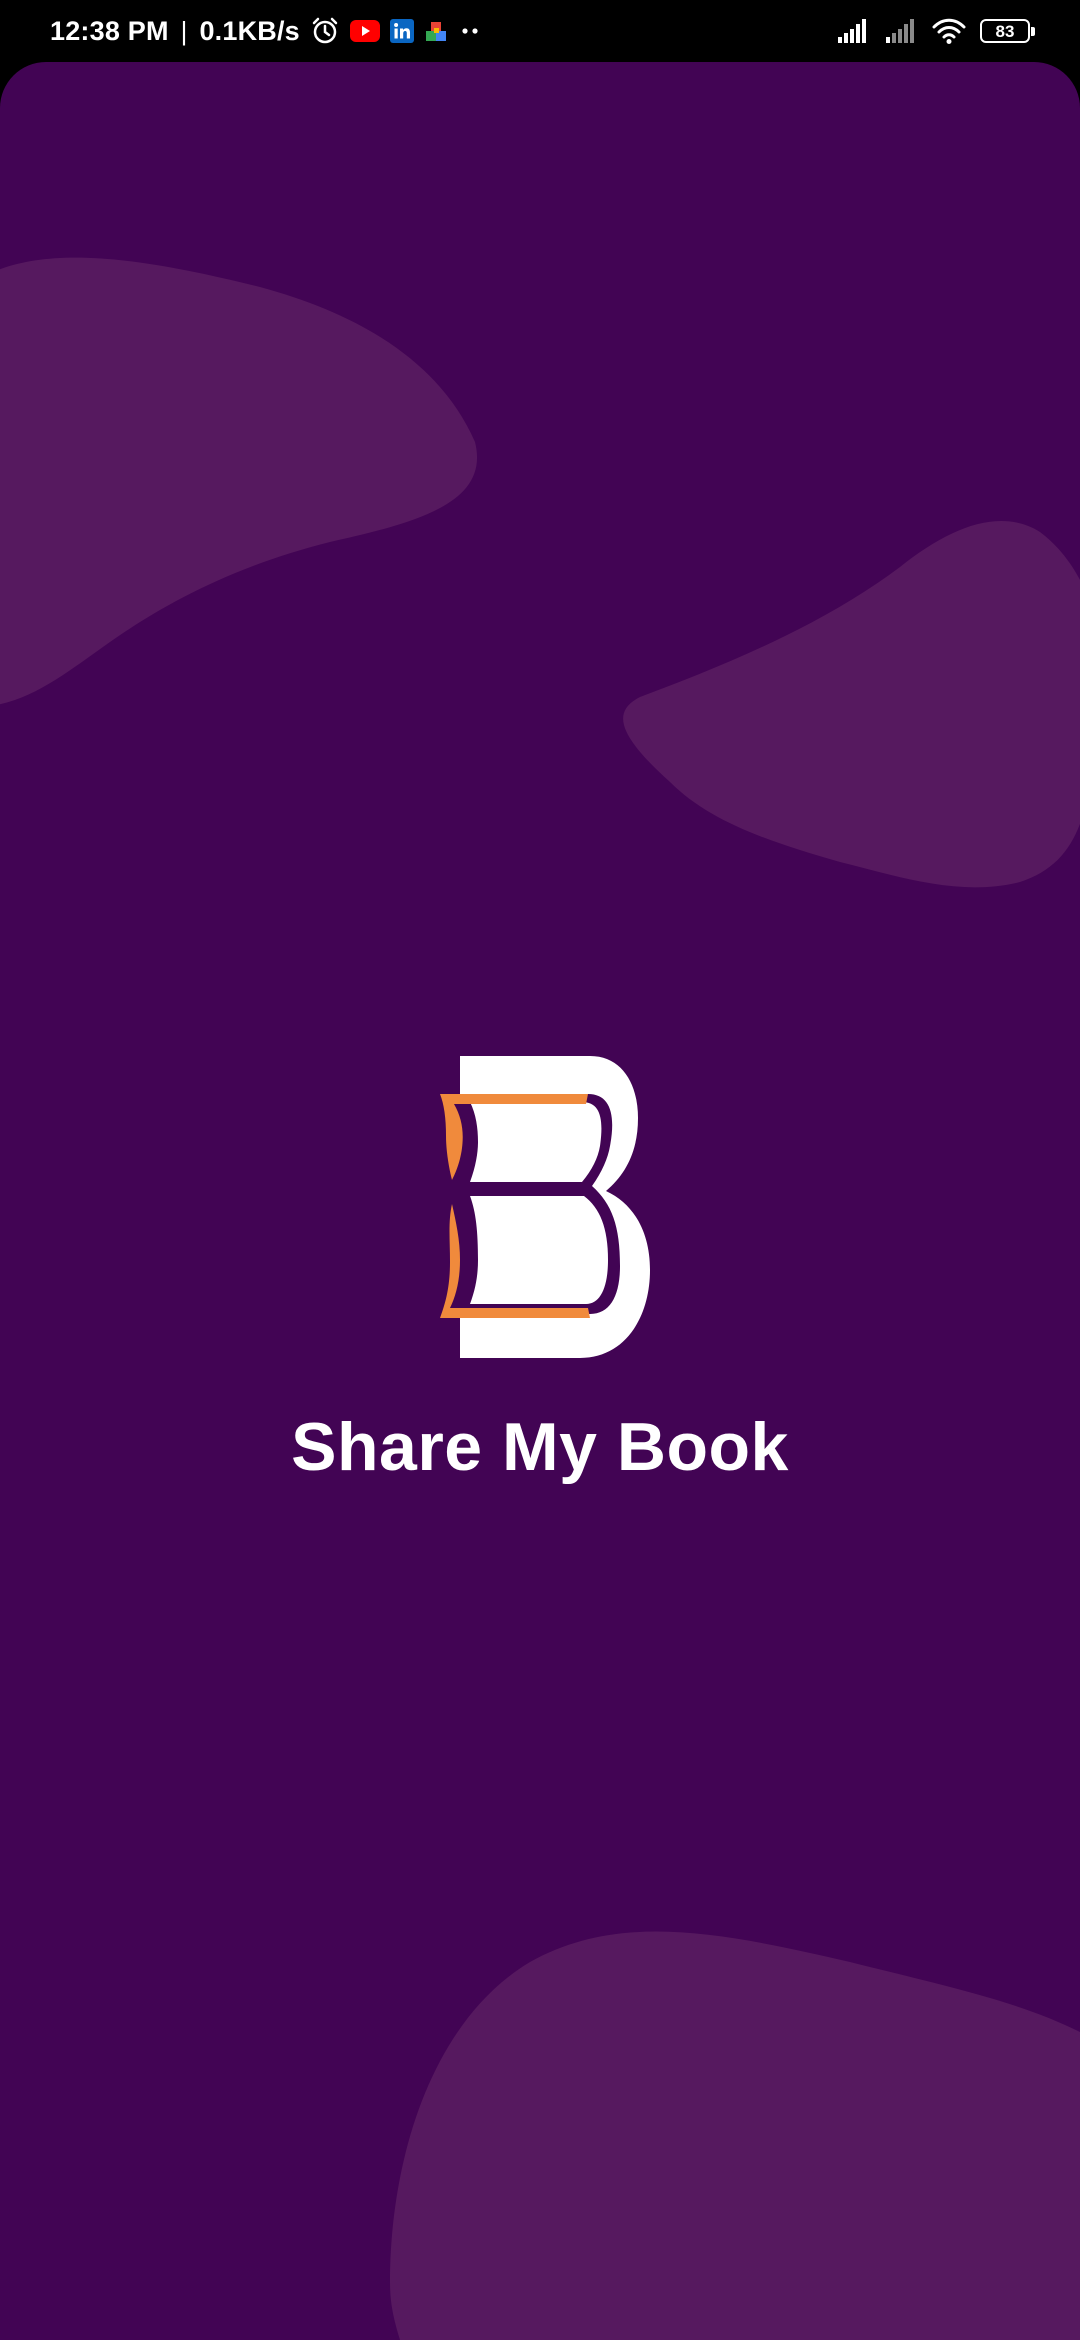 Image resolution: width=1080 pixels, height=2340 pixels. I want to click on wifi-icon, so click(949, 31).